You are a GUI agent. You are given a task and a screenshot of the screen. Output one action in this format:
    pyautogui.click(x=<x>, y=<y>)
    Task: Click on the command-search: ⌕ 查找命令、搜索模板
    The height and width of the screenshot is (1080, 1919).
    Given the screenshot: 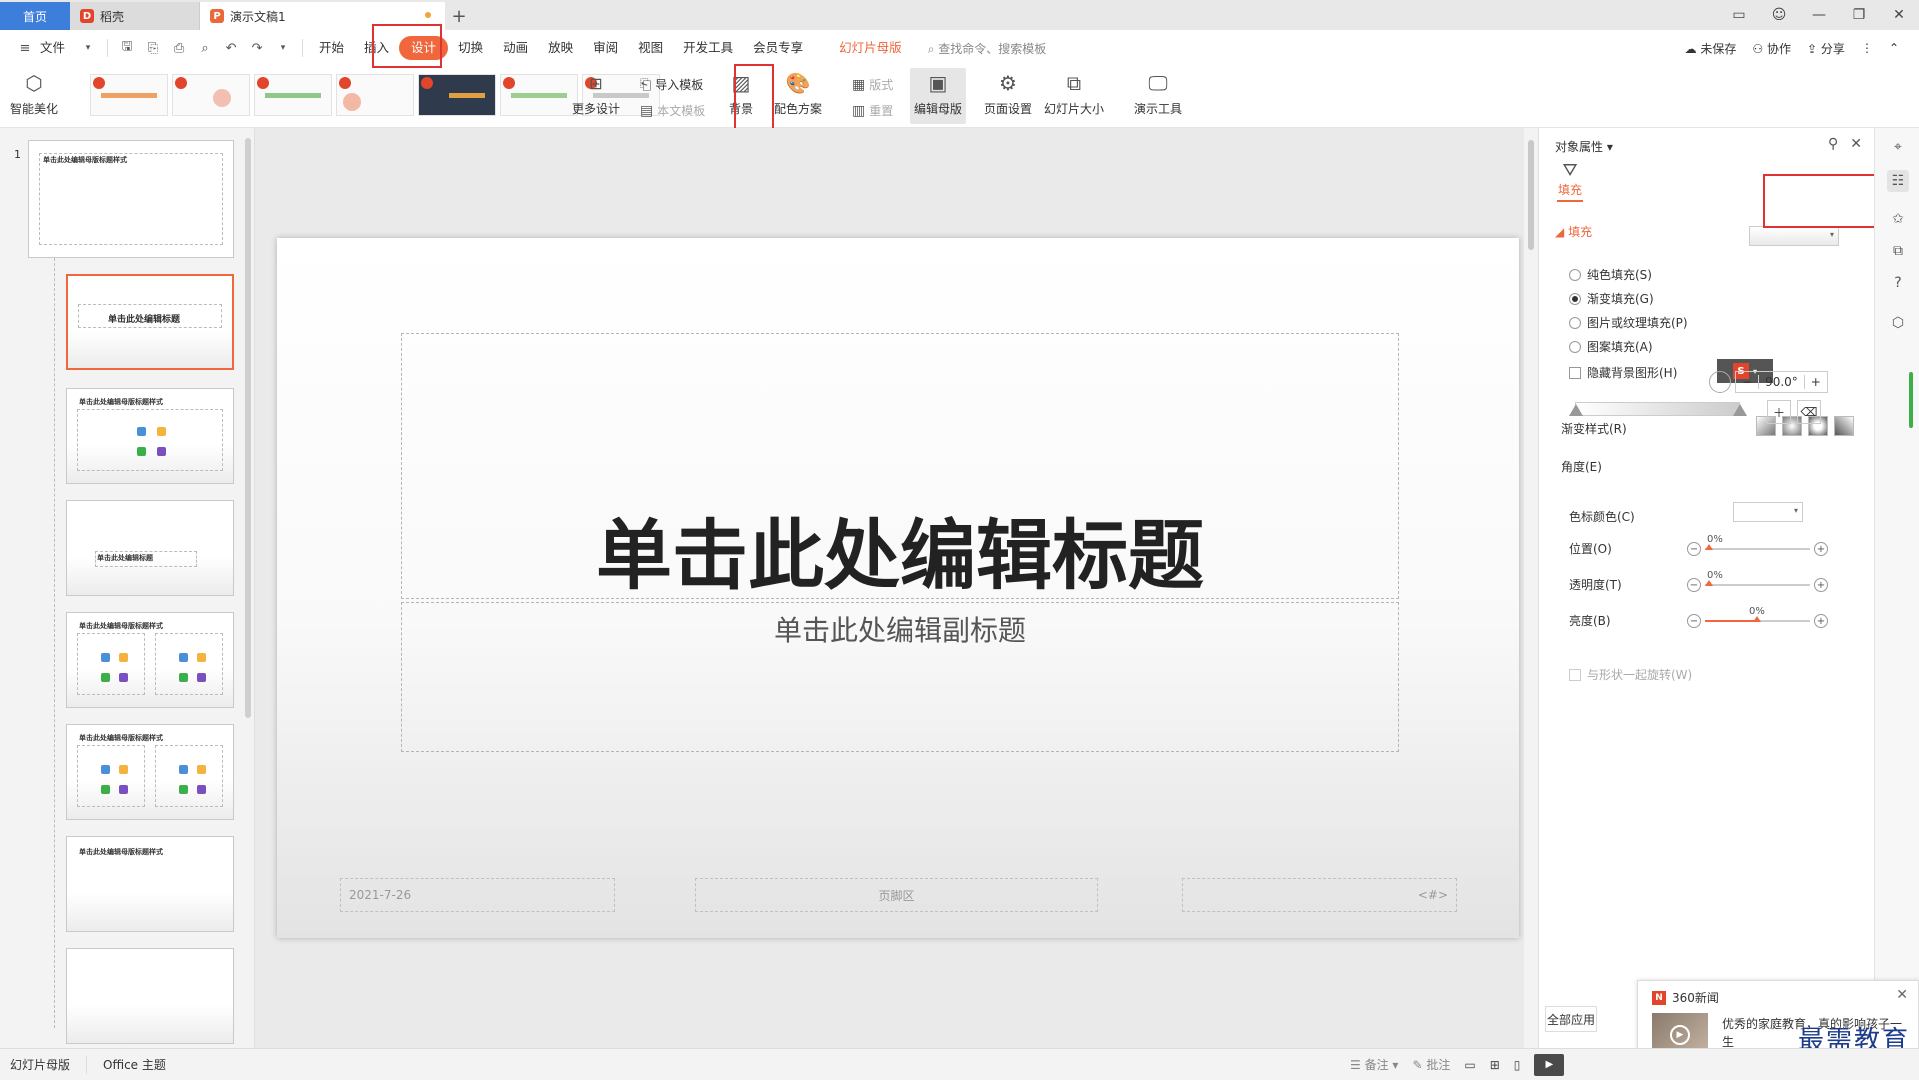 What is the action you would take?
    pyautogui.click(x=987, y=48)
    